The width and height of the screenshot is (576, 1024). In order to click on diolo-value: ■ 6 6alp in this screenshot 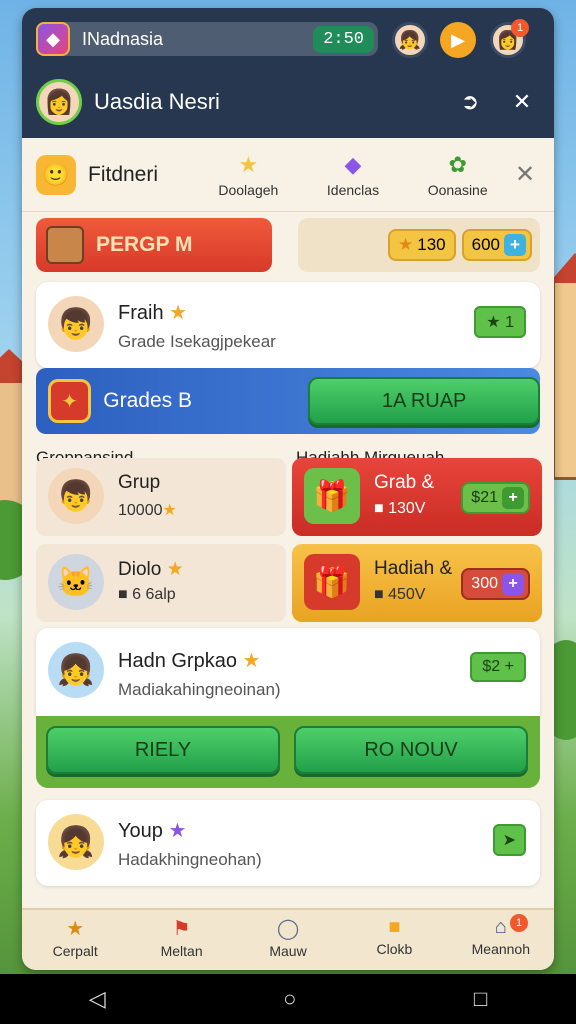, I will do `click(147, 594)`.